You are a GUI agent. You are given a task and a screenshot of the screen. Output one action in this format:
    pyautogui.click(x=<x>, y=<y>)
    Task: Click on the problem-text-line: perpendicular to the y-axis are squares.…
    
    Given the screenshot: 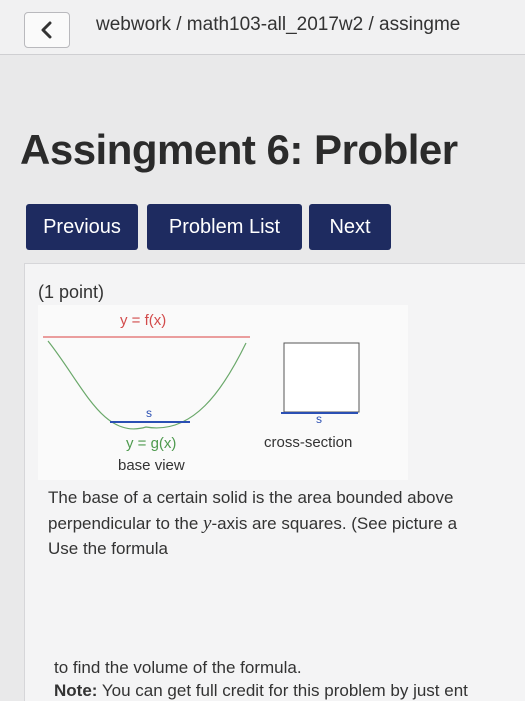 What is the action you would take?
    pyautogui.click(x=286, y=524)
    